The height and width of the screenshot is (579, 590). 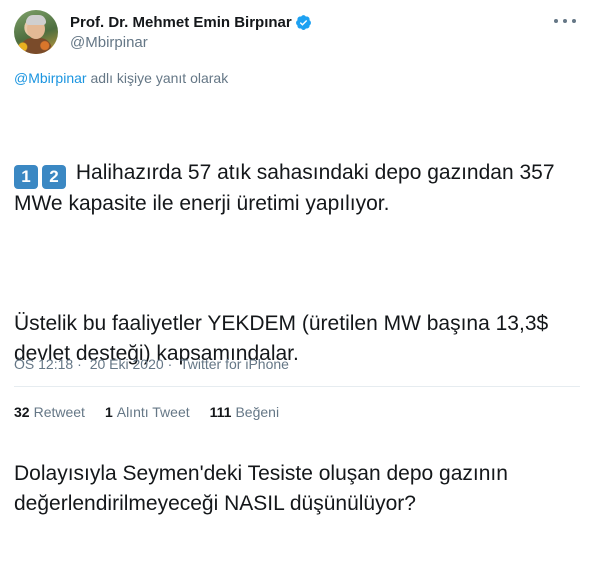 What do you see at coordinates (54, 177) in the screenshot?
I see `keycap-two-emoji-icon: 2` at bounding box center [54, 177].